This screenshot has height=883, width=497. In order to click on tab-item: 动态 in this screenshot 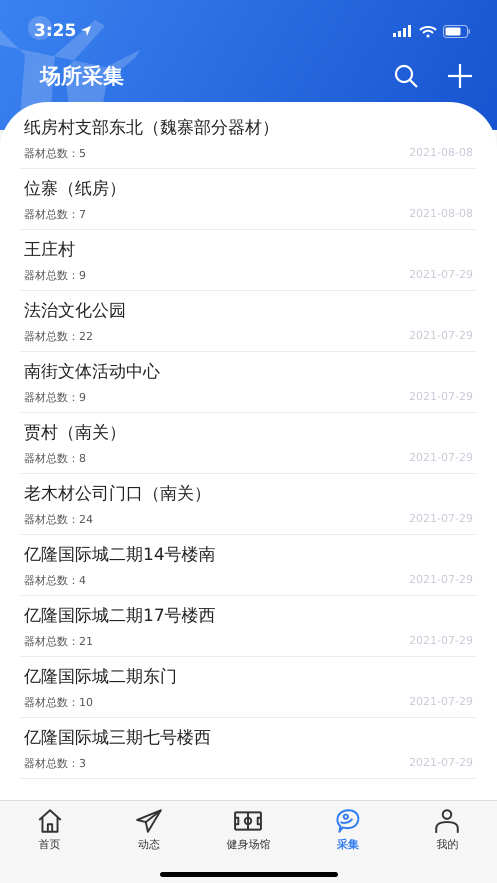, I will do `click(149, 829)`.